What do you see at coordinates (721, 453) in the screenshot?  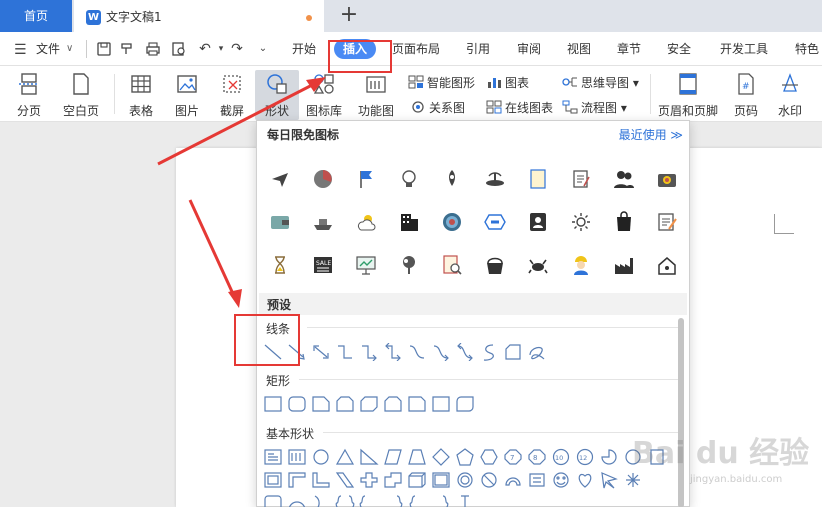 I see `baidu-watermark: Bai du 经验` at bounding box center [721, 453].